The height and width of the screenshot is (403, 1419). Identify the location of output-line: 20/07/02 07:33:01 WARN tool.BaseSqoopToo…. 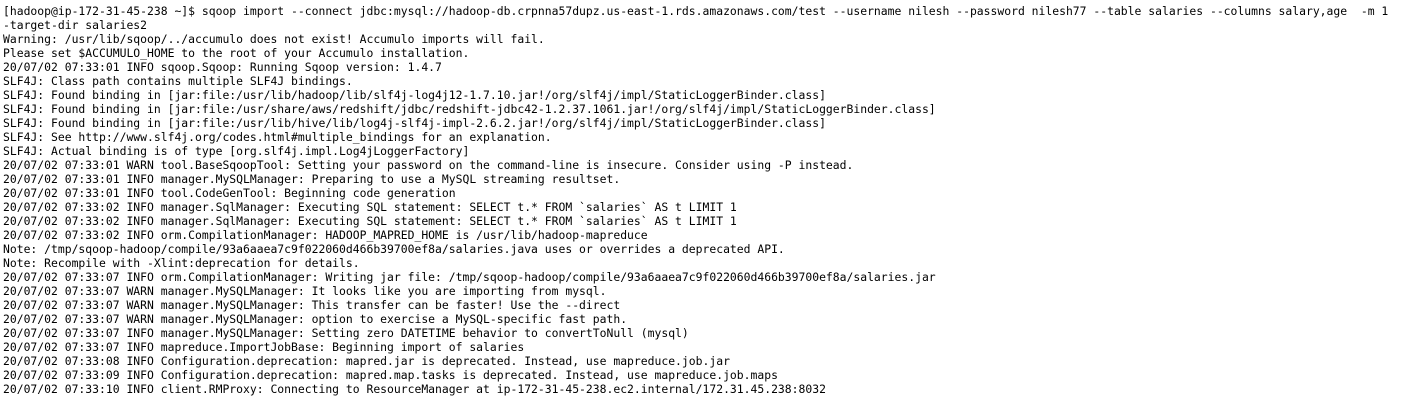
(428, 165).